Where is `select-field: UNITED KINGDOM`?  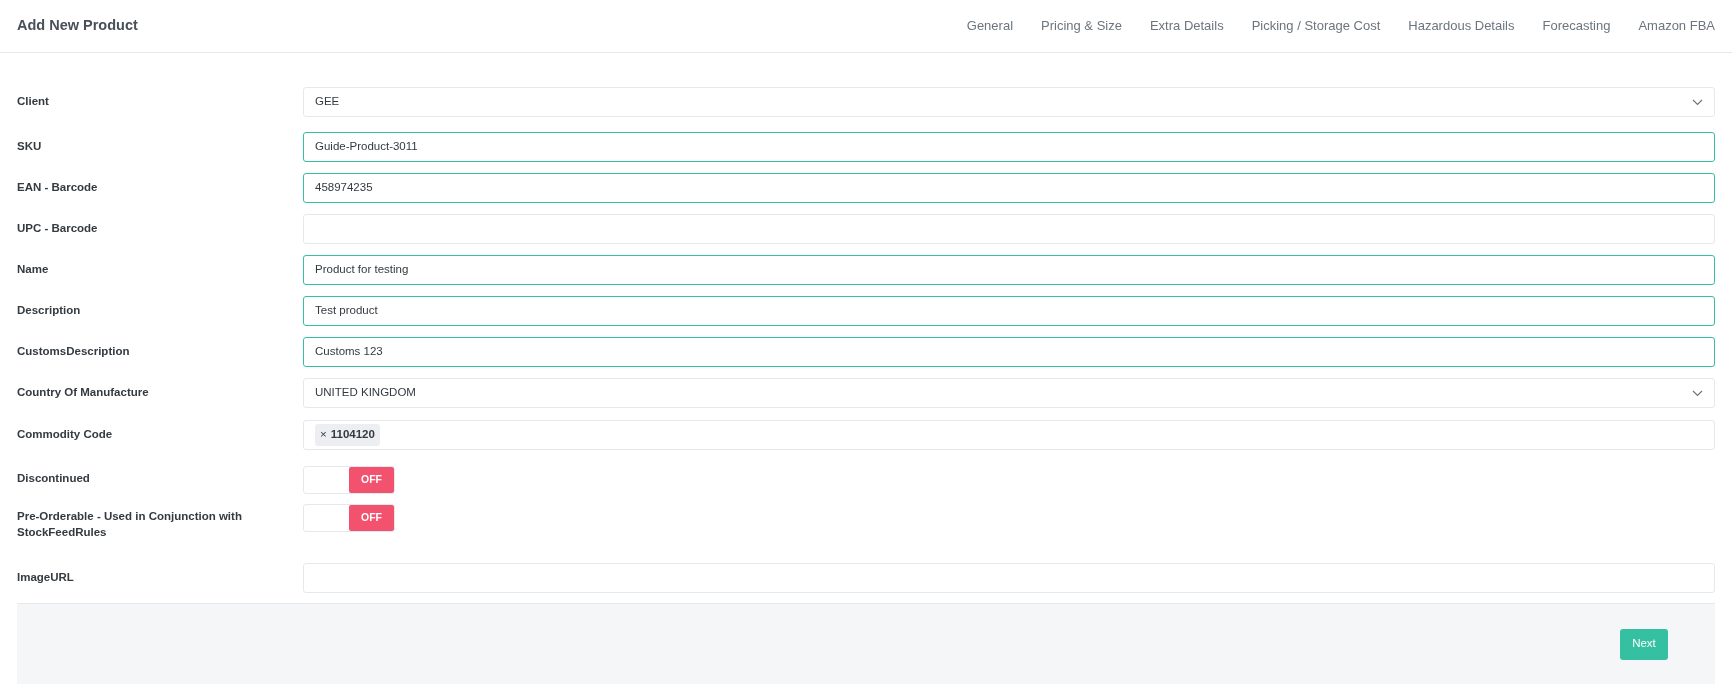
select-field: UNITED KINGDOM is located at coordinates (1009, 393).